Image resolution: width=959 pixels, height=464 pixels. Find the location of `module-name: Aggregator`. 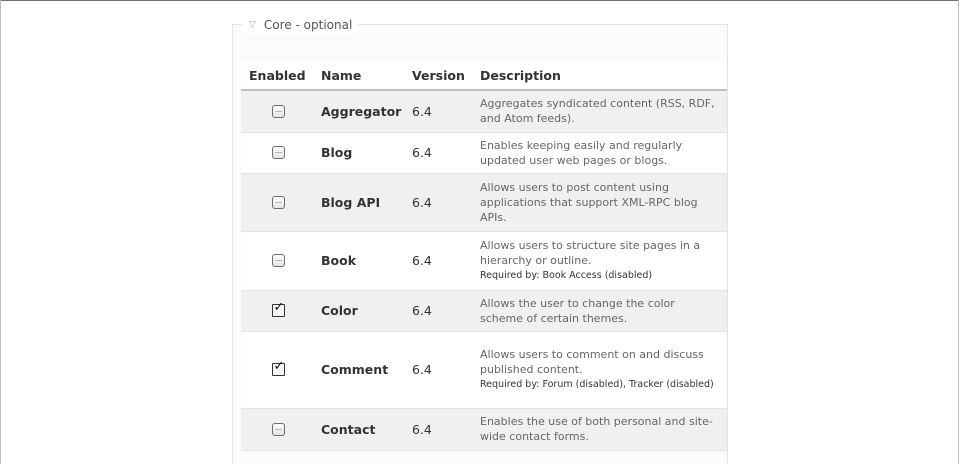

module-name: Aggregator is located at coordinates (360, 111).